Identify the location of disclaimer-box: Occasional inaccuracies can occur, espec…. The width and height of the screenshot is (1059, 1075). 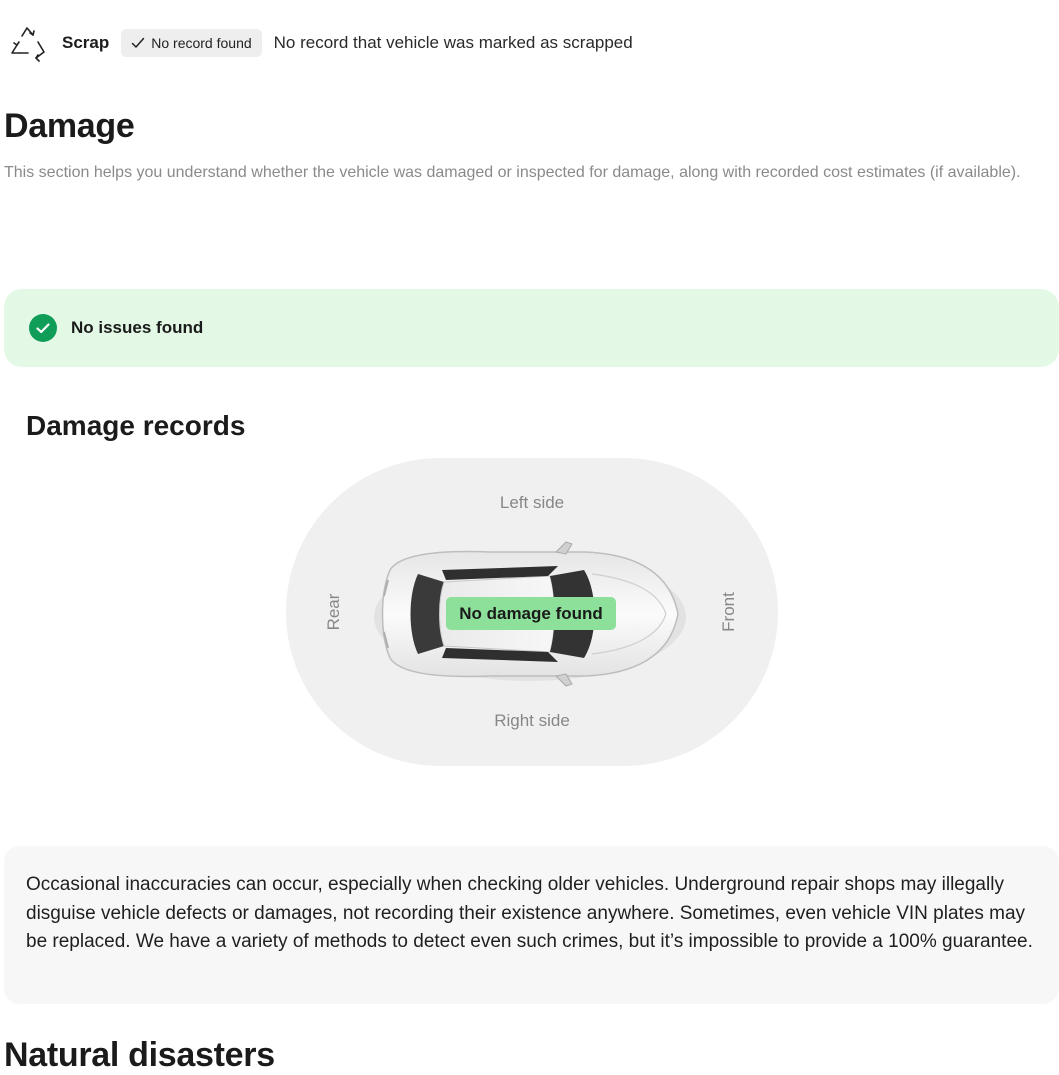
(531, 925).